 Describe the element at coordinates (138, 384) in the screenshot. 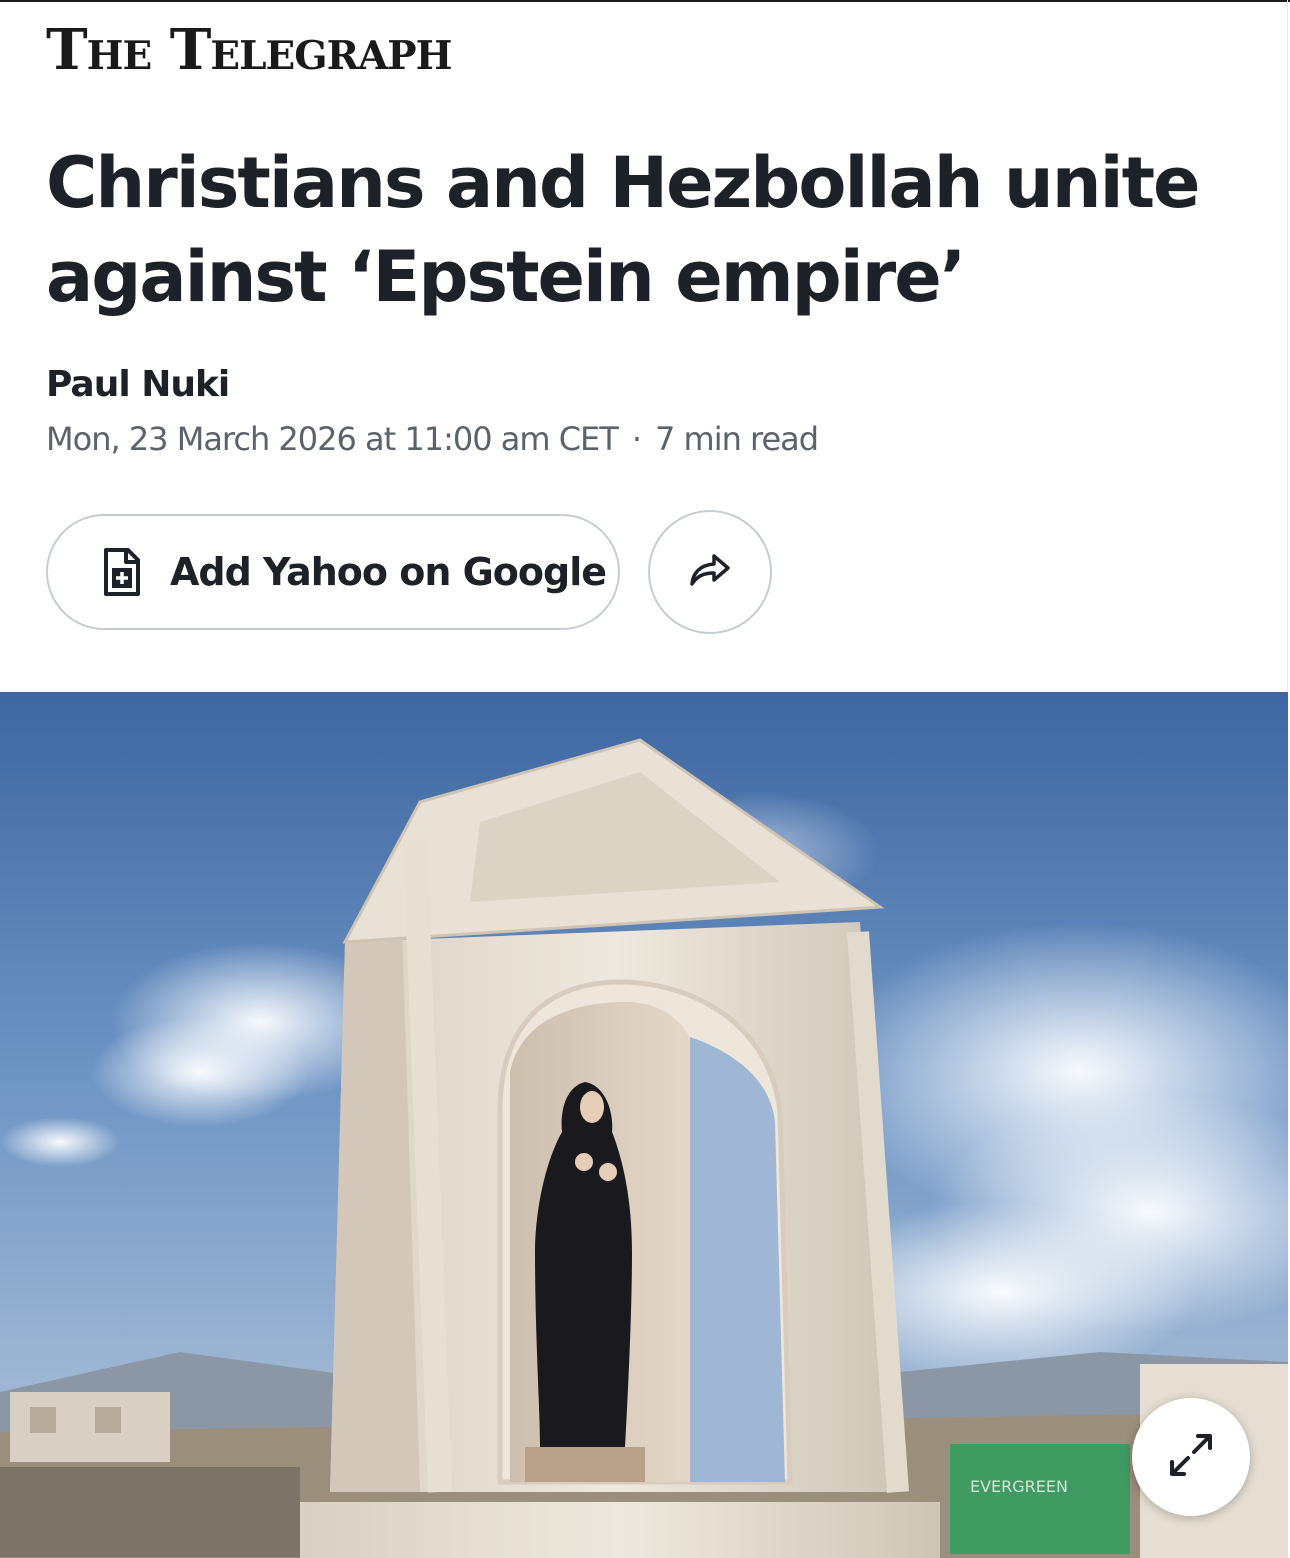

I see `author-name: Paul Nuki` at that location.